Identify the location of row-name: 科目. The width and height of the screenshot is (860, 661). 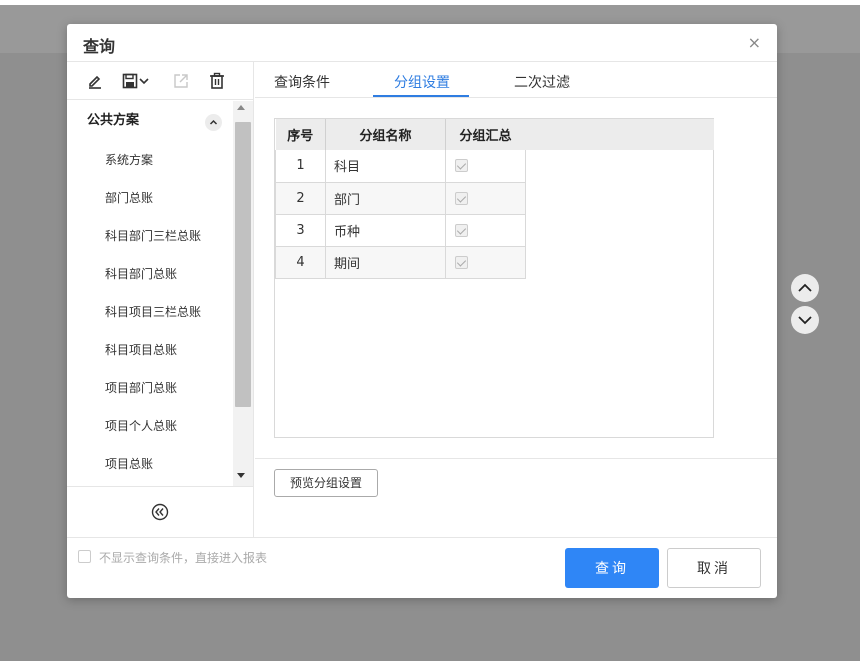
(385, 166).